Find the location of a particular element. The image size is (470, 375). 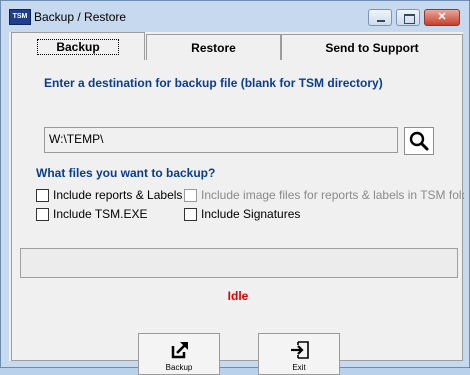

tab-strip: Backup Restore Send to Support is located at coordinates (236, 46).